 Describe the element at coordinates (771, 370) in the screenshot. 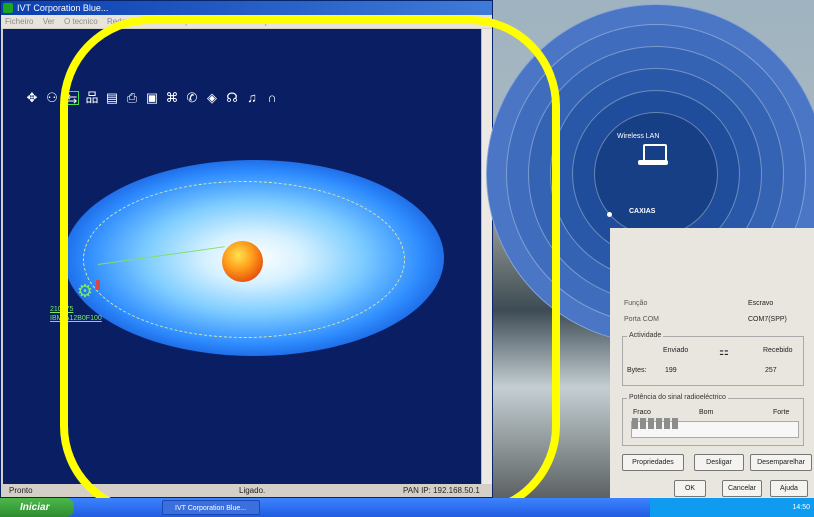

I see `bytes-received-value: 257` at that location.